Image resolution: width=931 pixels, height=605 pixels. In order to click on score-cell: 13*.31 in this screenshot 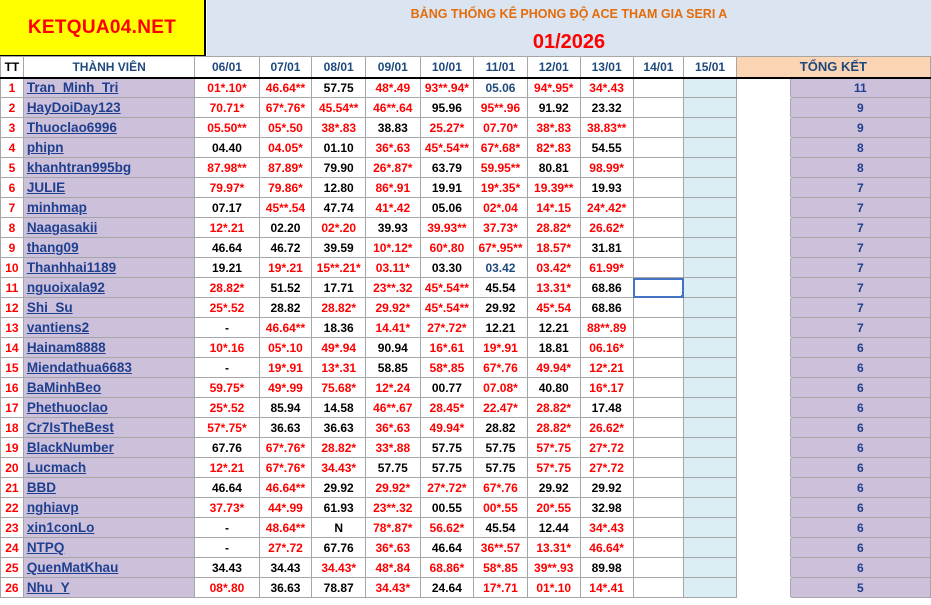, I will do `click(338, 367)`.